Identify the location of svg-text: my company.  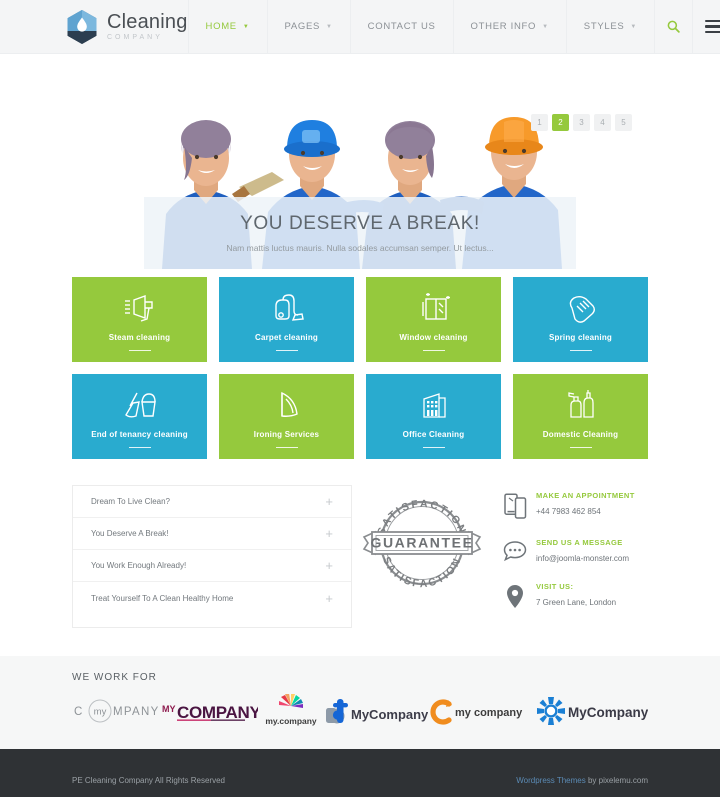
(489, 713).